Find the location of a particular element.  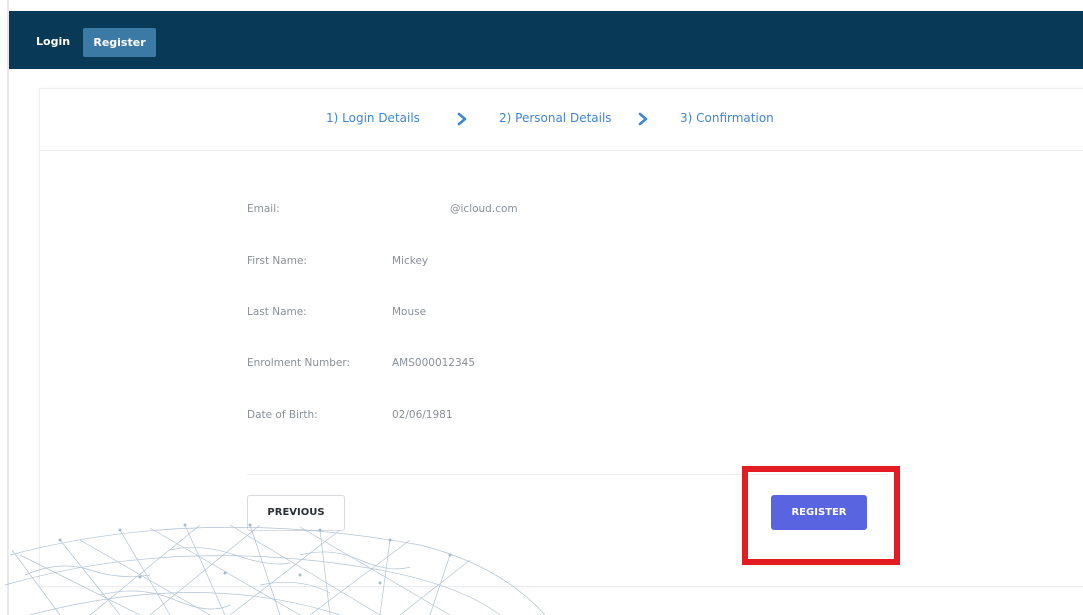

step-confirmation: 3) Confirmation is located at coordinates (727, 118).